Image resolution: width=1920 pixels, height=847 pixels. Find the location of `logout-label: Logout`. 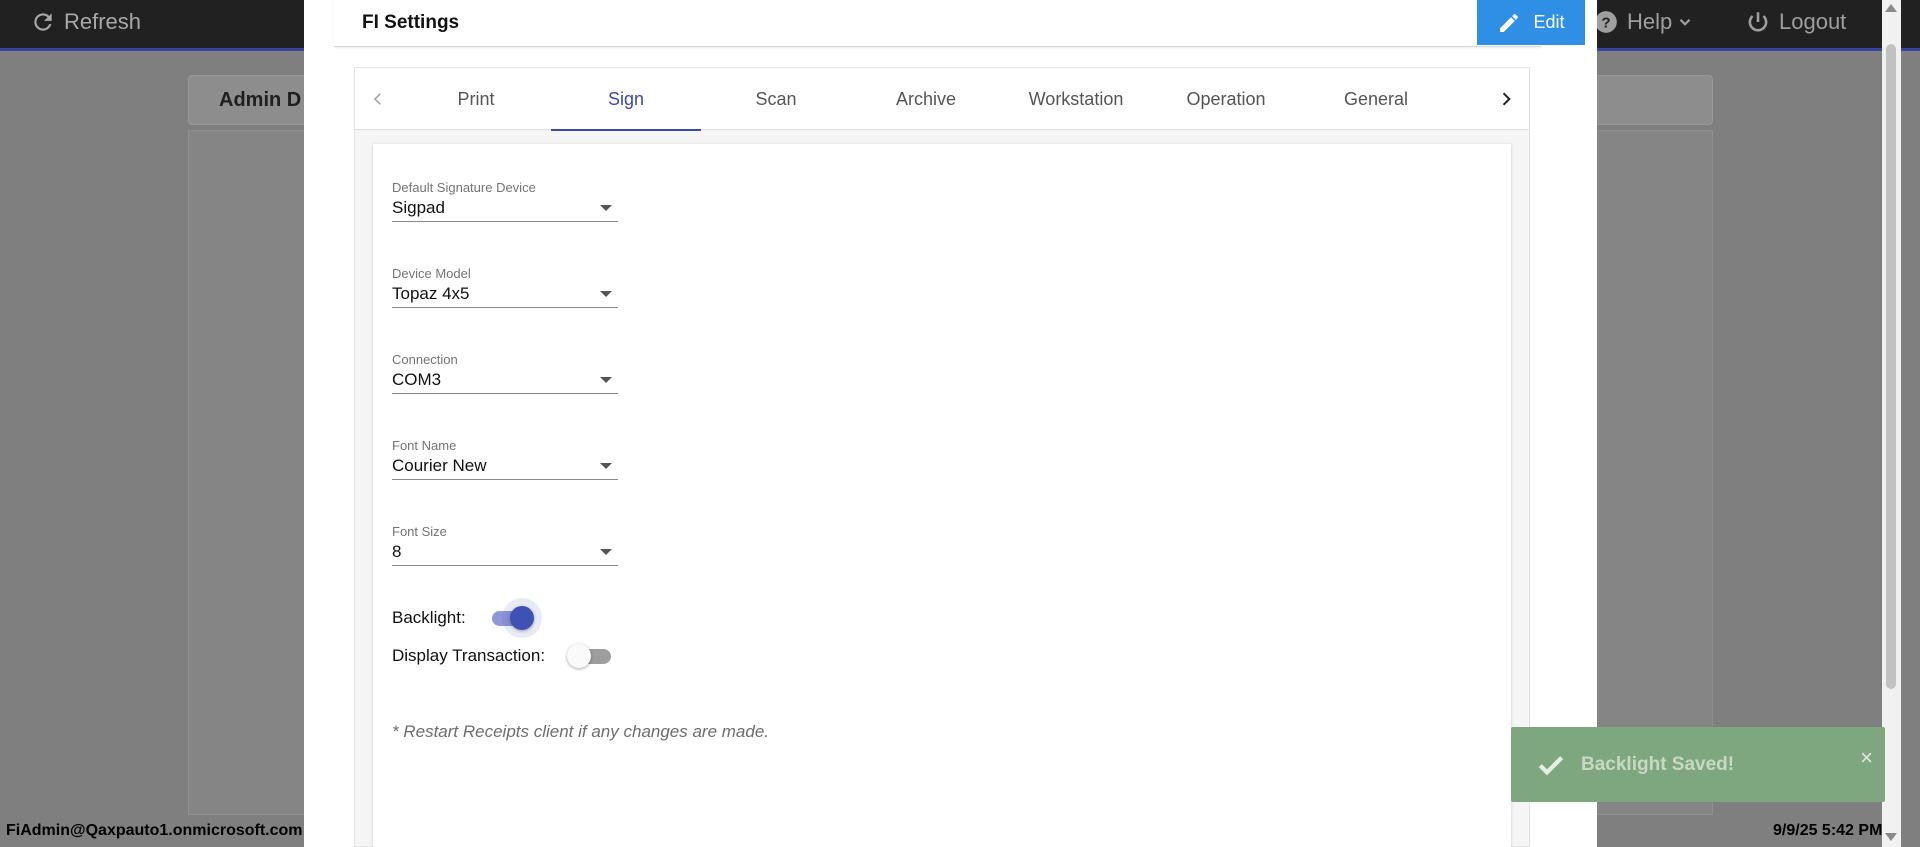

logout-label: Logout is located at coordinates (1813, 21).